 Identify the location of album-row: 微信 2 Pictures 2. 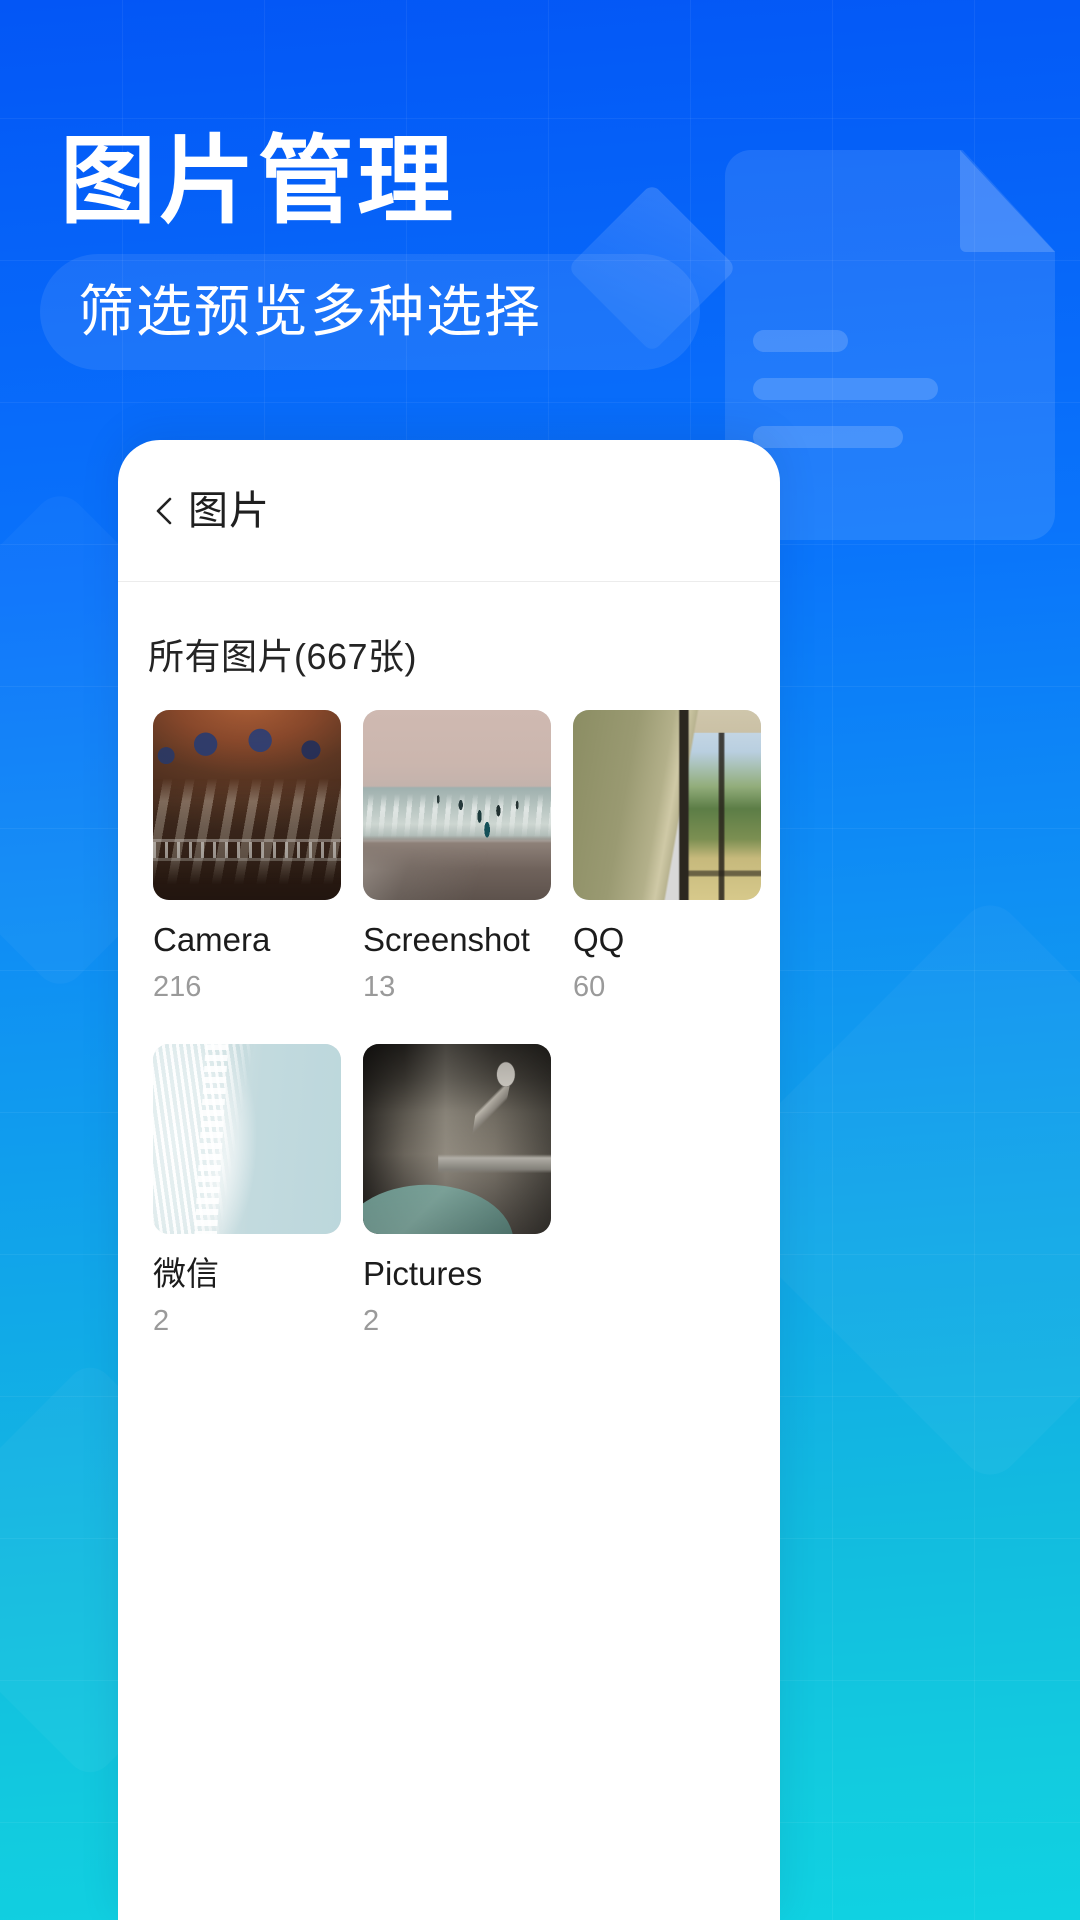
(449, 1211).